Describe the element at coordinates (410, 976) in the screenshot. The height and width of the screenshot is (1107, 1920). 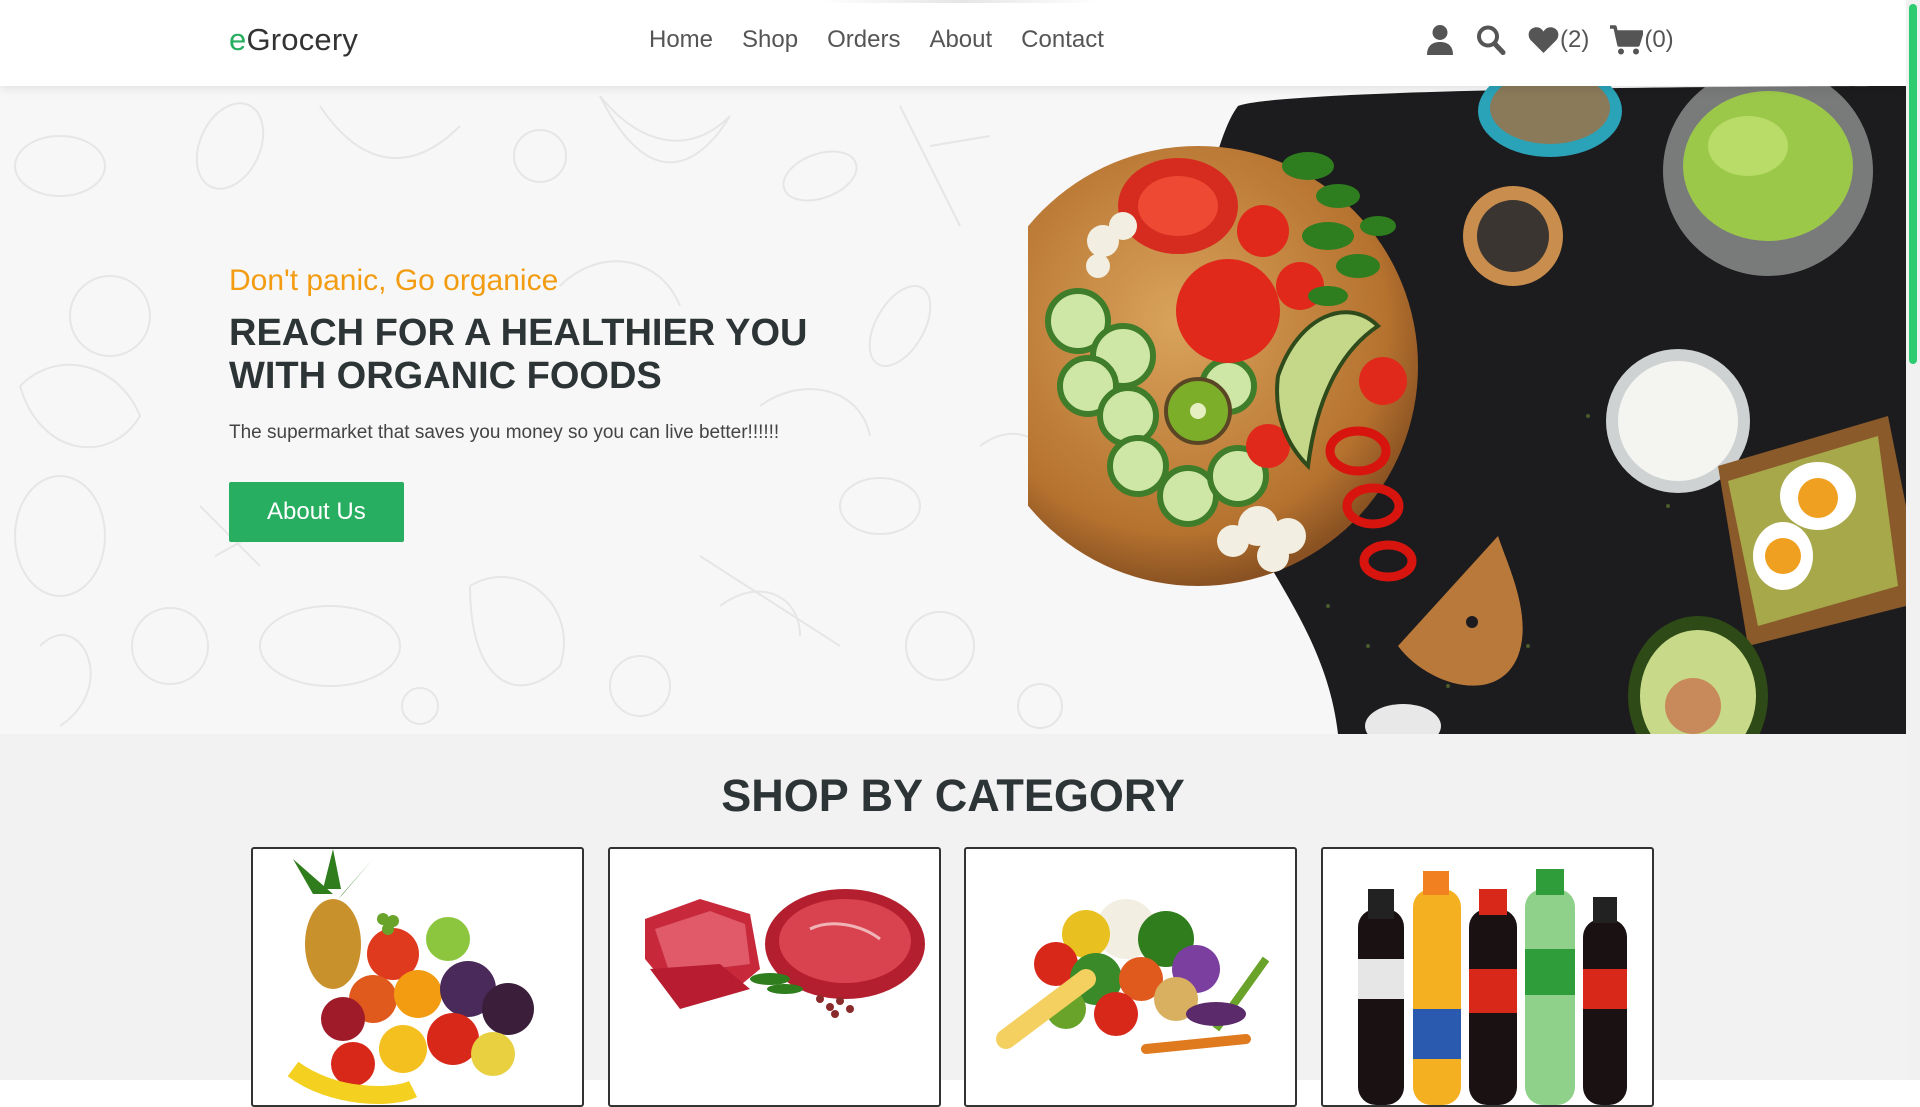
I see `fruits-image` at that location.